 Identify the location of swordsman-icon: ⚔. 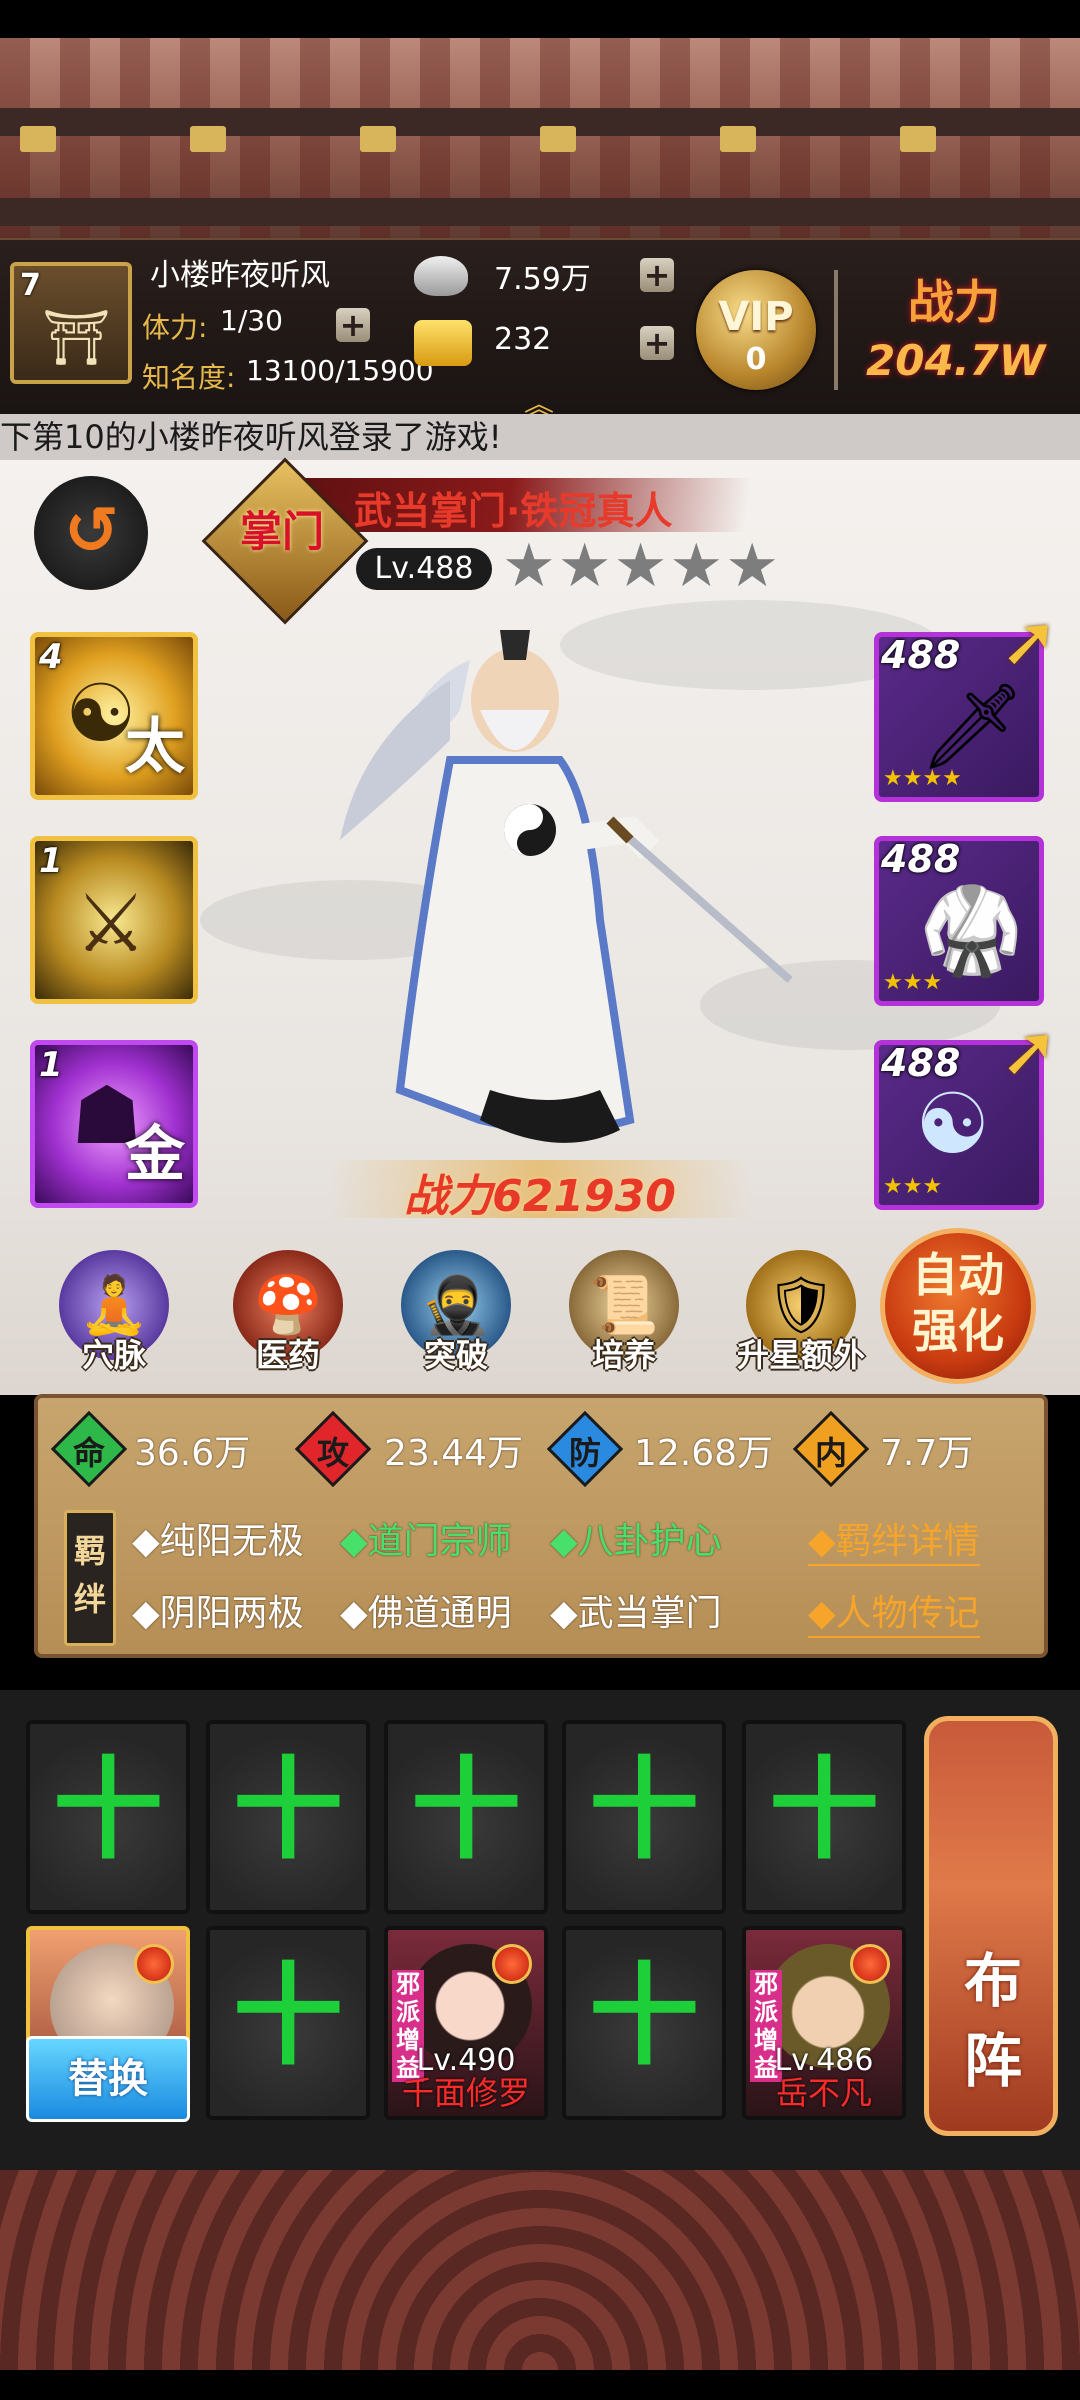
(111, 923).